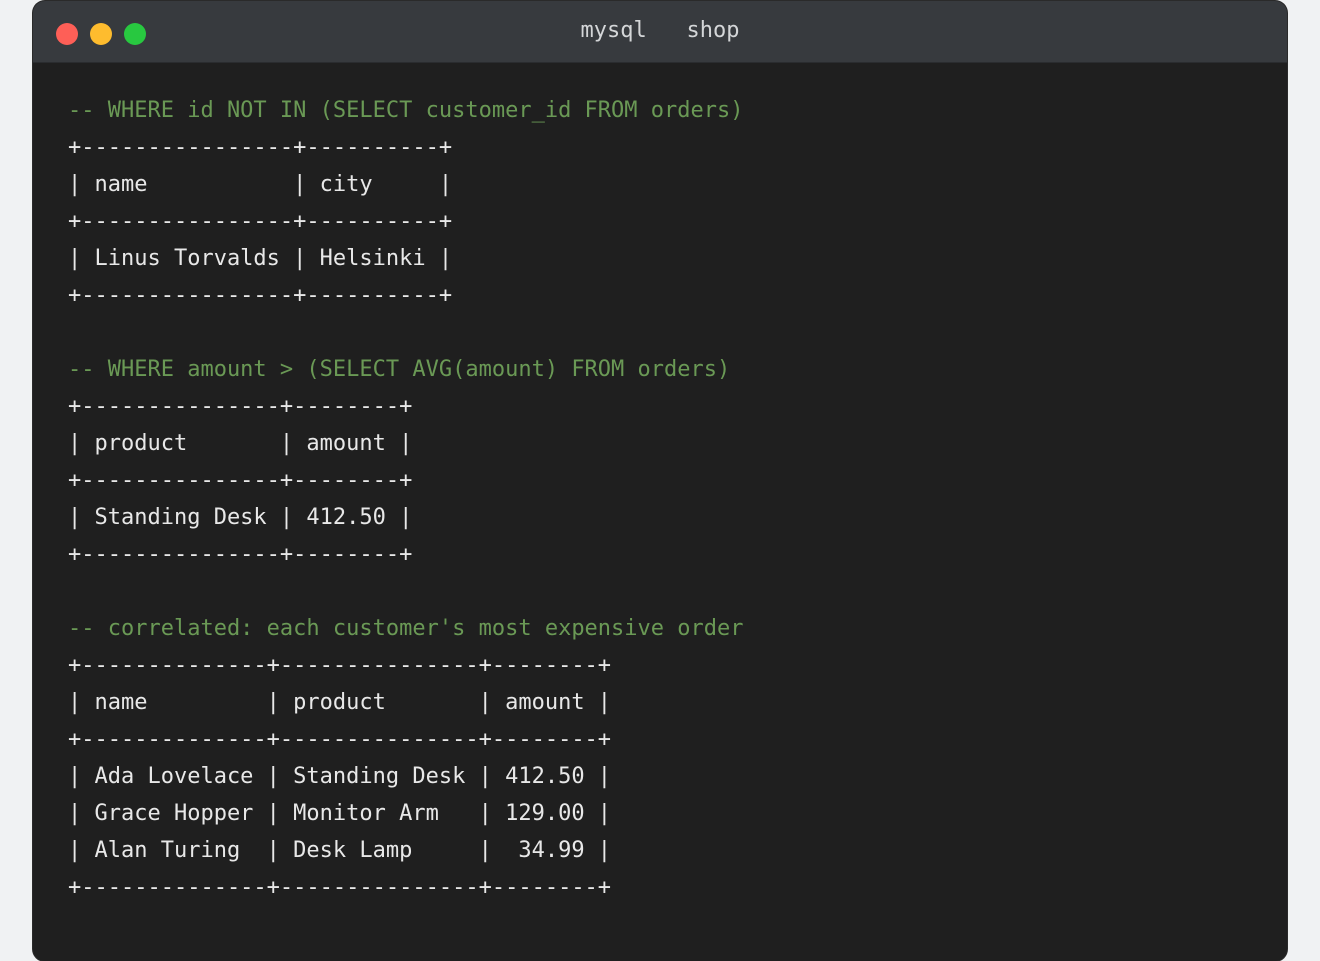 The image size is (1320, 961). What do you see at coordinates (260, 184) in the screenshot?
I see `table-header-row: | name | city |` at bounding box center [260, 184].